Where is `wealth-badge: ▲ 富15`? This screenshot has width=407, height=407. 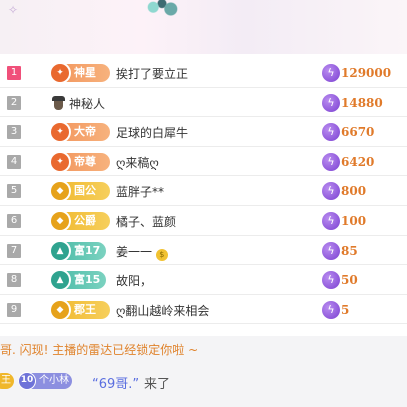 wealth-badge: ▲ 富15 is located at coordinates (77, 280).